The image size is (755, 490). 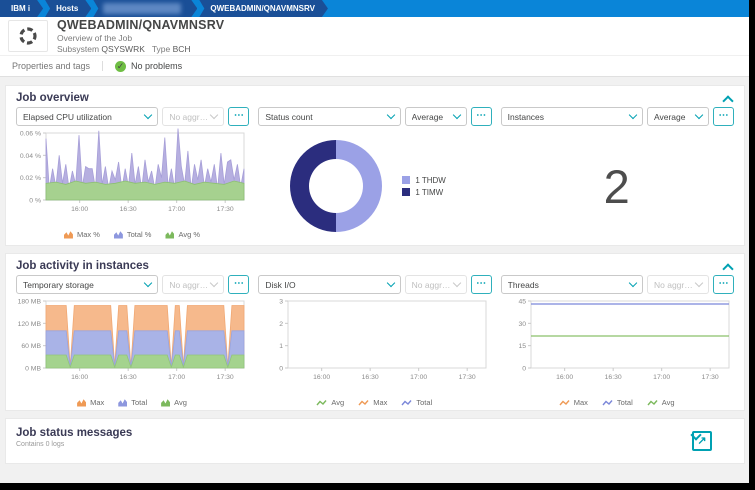 I want to click on tile-instances: Instances Average 2, so click(x=617, y=175).